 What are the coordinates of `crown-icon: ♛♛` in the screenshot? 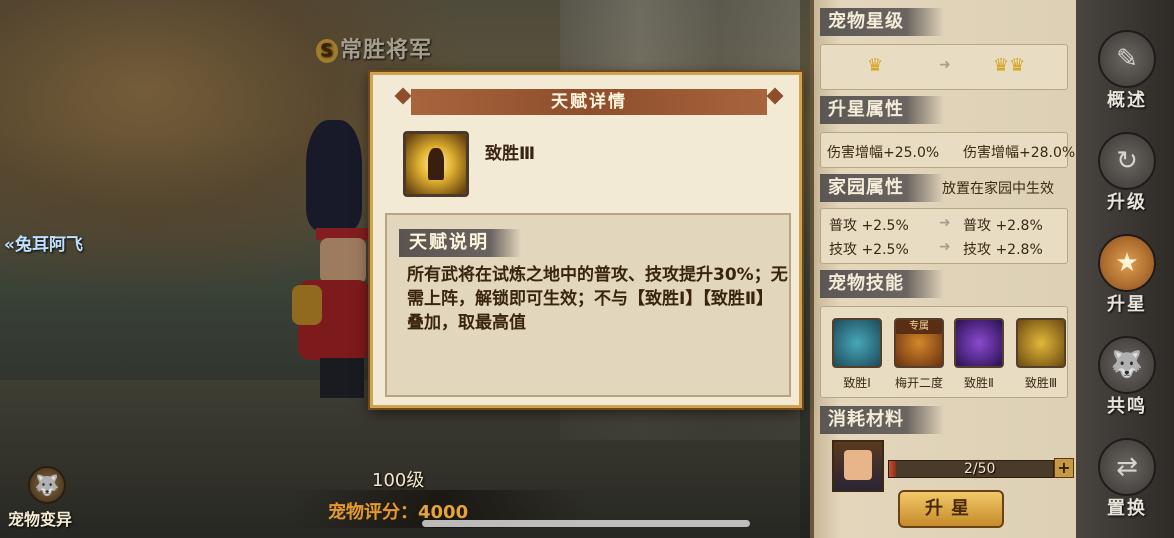 It's located at (1009, 65).